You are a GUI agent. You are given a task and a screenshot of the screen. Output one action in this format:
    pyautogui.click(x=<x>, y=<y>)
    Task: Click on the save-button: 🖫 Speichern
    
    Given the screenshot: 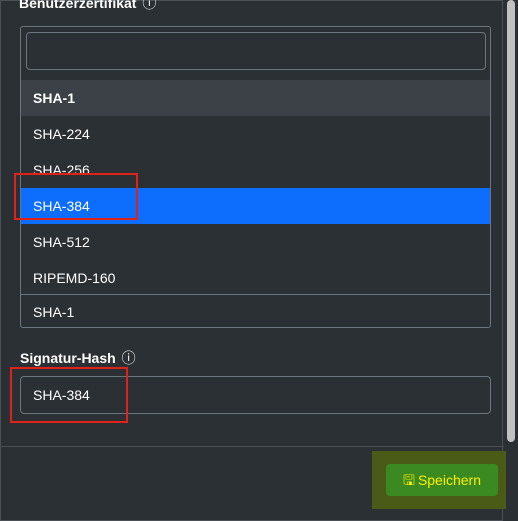 What is the action you would take?
    pyautogui.click(x=442, y=480)
    